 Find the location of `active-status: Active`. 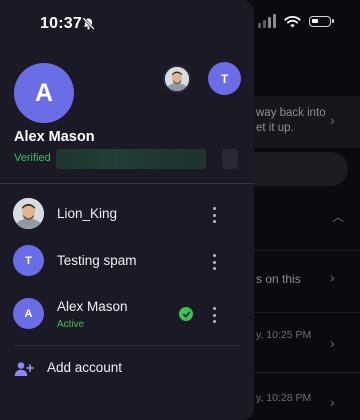

active-status: Active is located at coordinates (71, 324).